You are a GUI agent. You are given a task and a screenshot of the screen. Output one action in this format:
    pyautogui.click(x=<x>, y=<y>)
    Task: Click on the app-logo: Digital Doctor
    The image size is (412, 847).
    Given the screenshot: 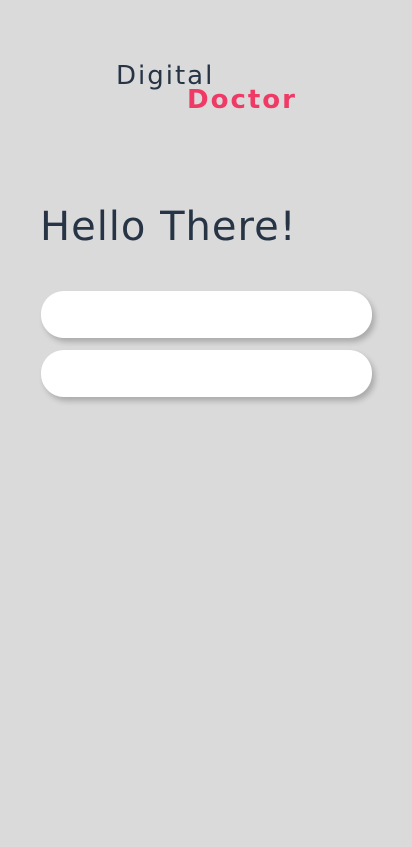 What is the action you would take?
    pyautogui.click(x=211, y=88)
    